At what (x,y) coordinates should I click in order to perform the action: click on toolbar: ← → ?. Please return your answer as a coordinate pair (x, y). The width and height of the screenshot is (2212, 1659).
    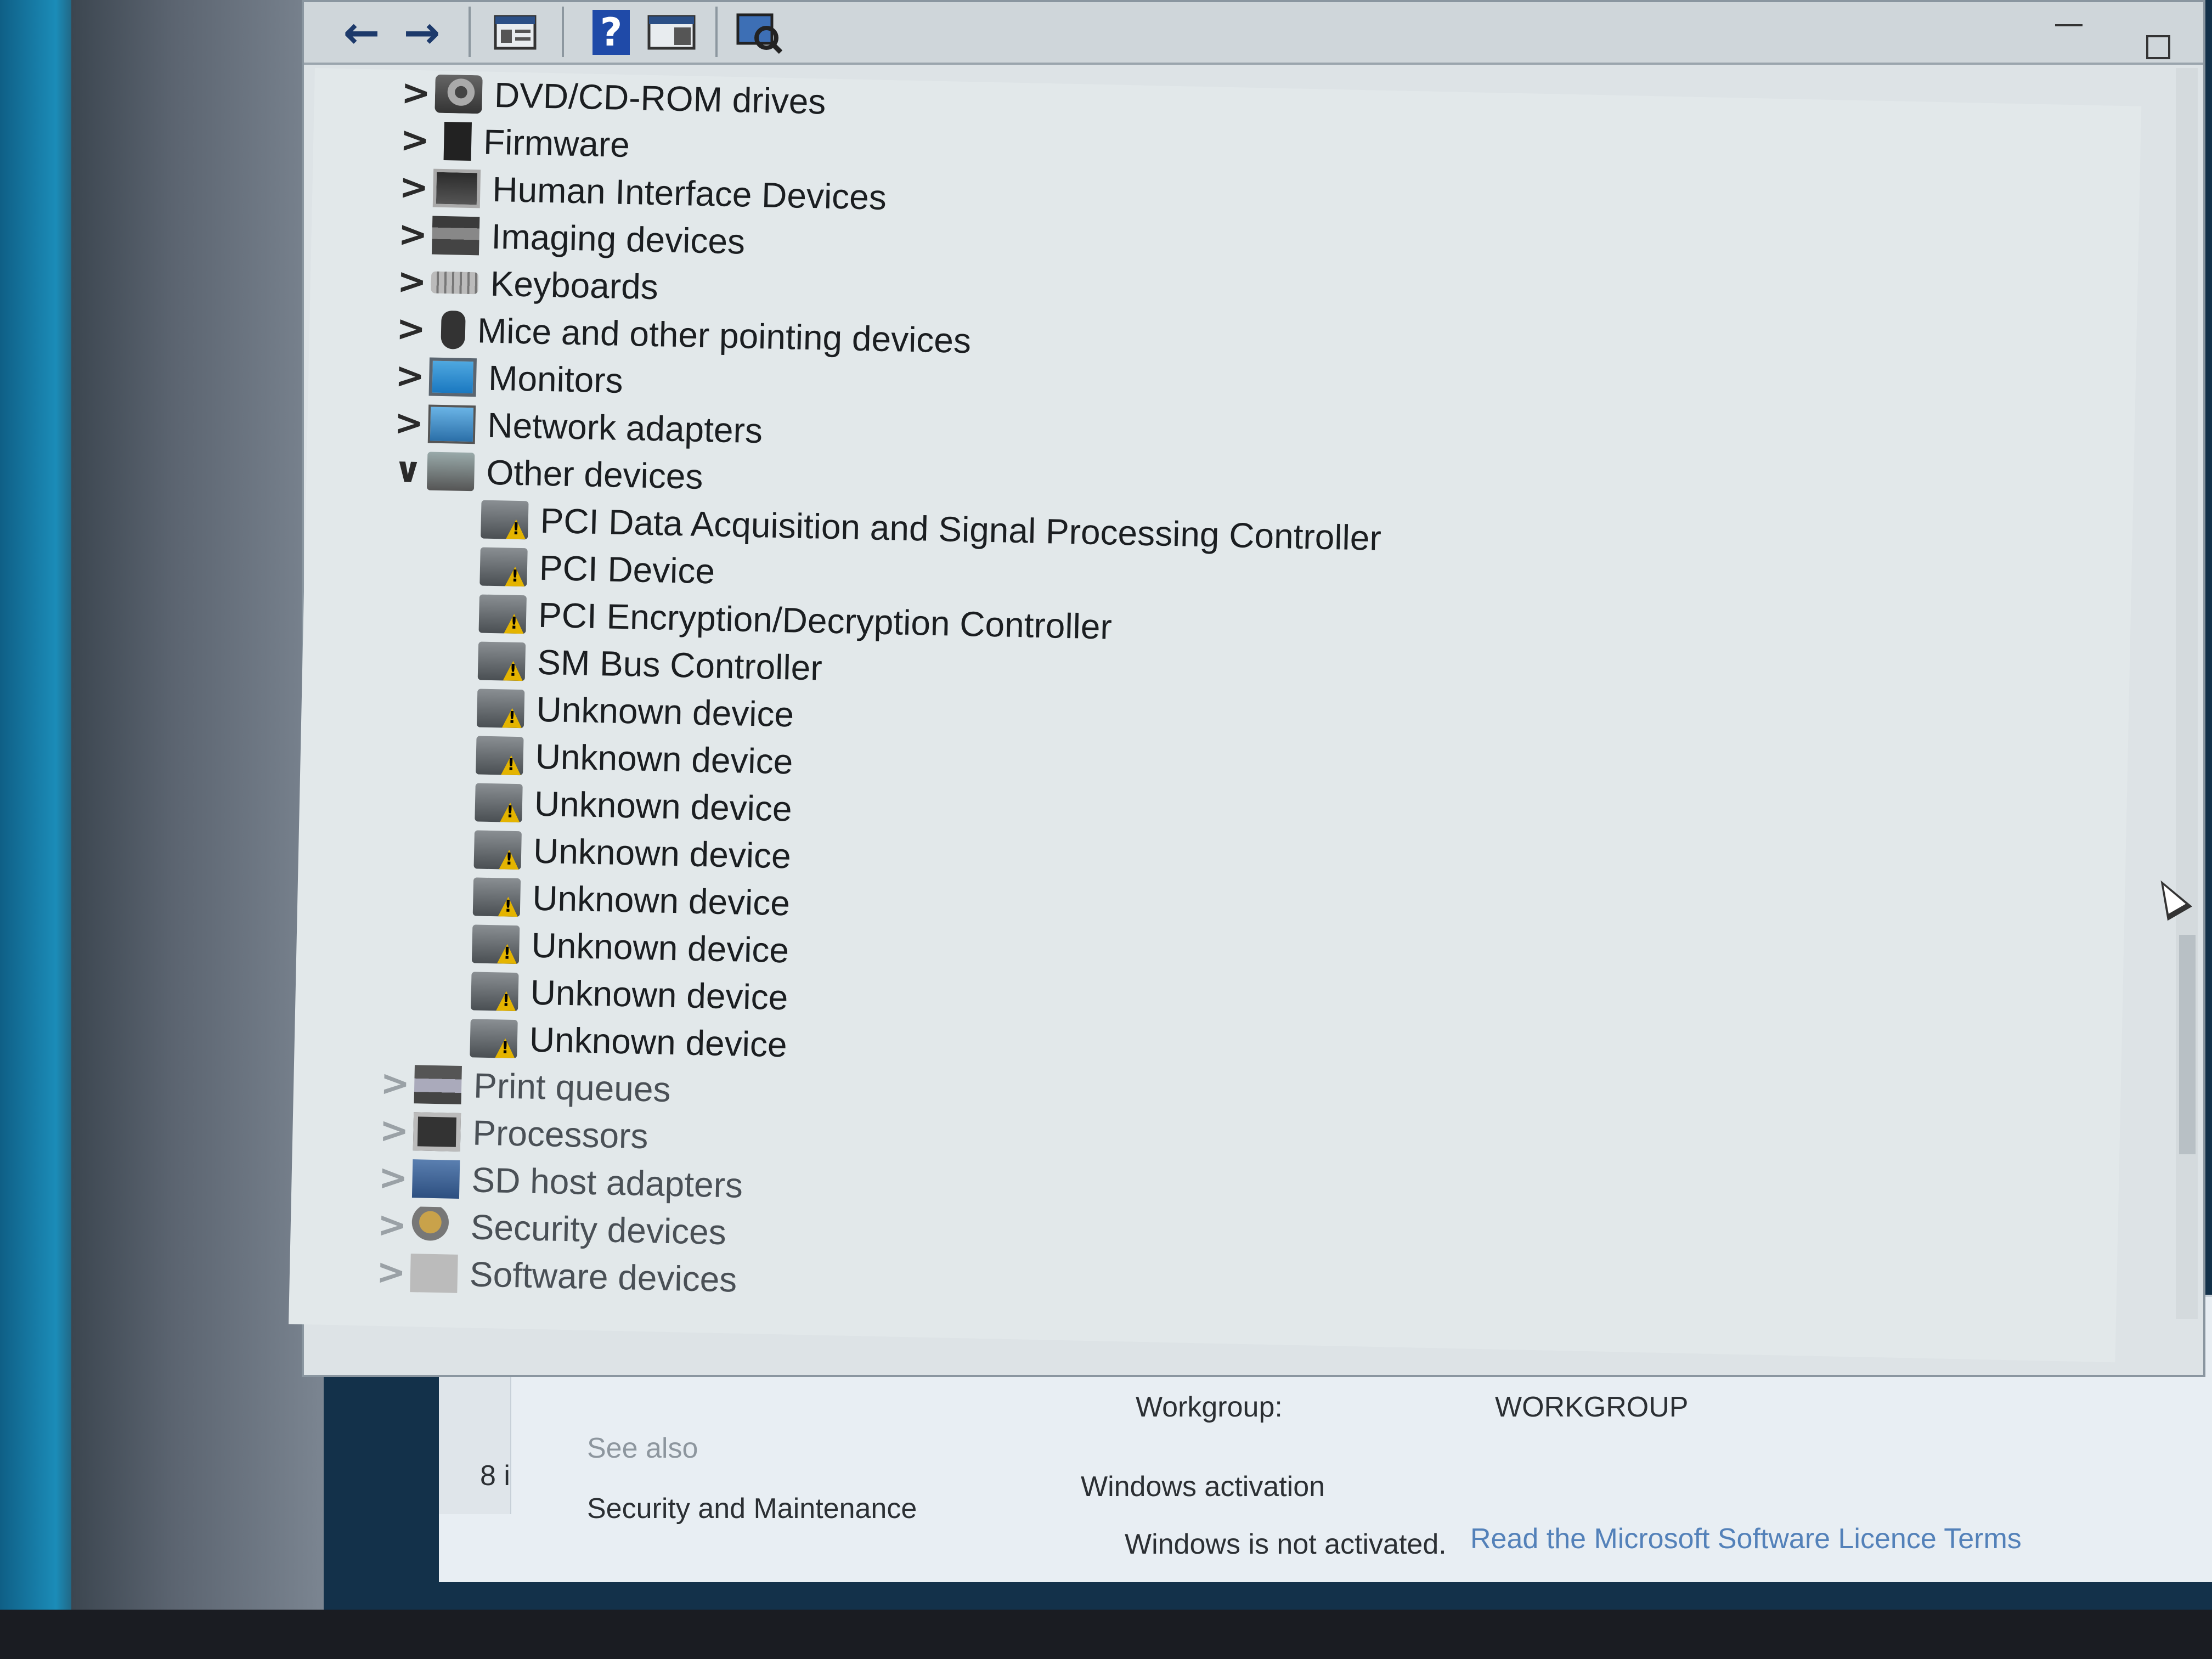
    Looking at the image, I should click on (1253, 33).